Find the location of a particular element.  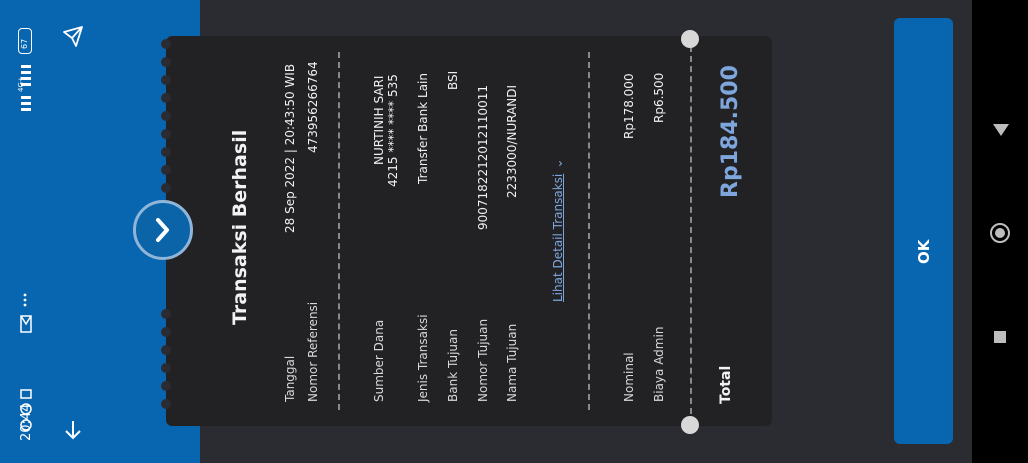

download-icon is located at coordinates (73, 431).